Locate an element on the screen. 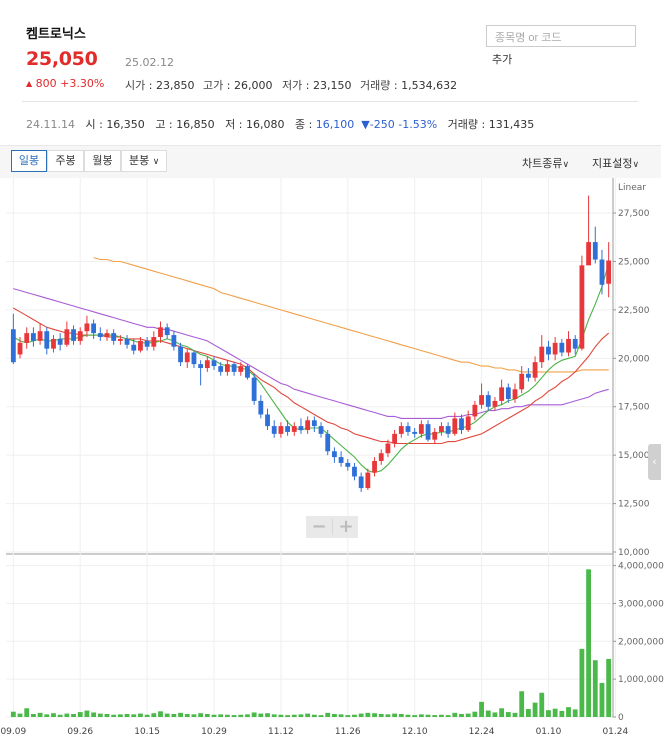 The width and height of the screenshot is (669, 747). indicator-settings-dropdown: 지표설정∨ is located at coordinates (615, 163).